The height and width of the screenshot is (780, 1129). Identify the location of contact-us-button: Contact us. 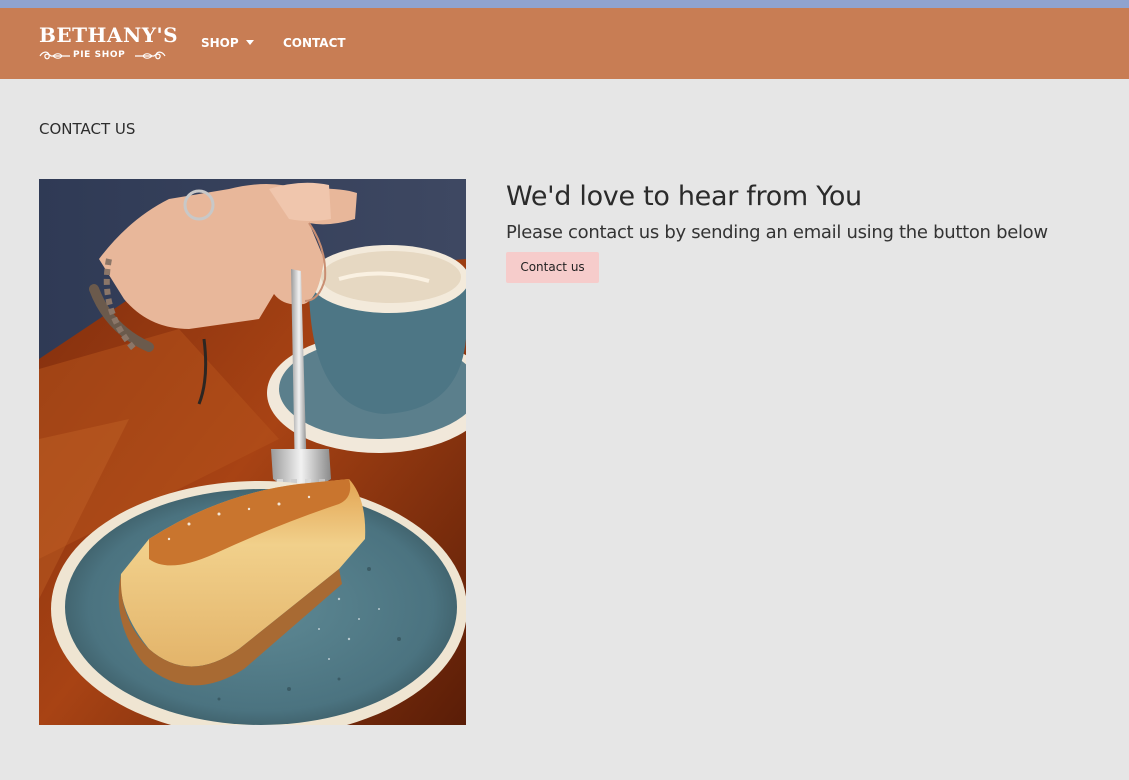
(552, 267).